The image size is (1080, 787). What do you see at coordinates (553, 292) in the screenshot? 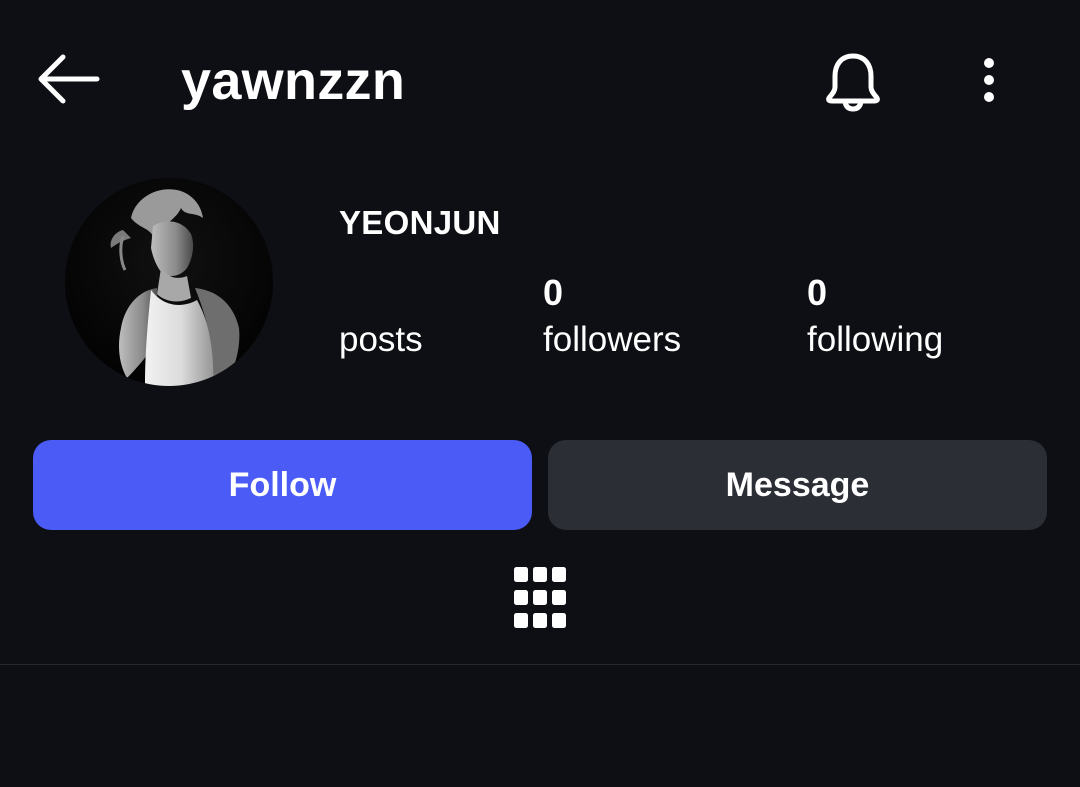
I see `followers-count: 0` at bounding box center [553, 292].